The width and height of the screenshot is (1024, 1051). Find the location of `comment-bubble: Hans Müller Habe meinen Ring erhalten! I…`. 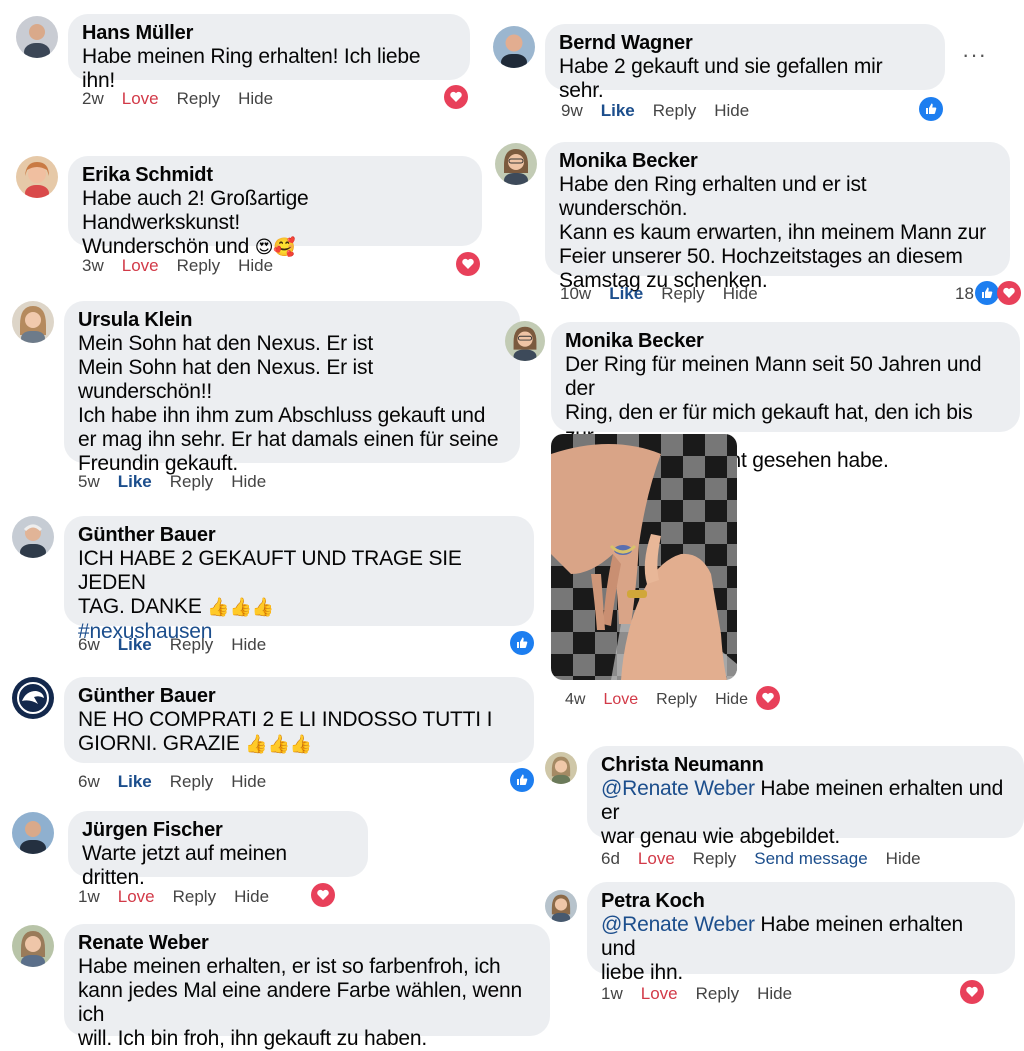

comment-bubble: Hans Müller Habe meinen Ring erhalten! I… is located at coordinates (269, 53).